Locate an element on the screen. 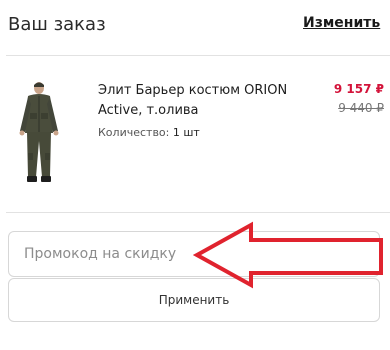 This screenshot has height=350, width=390. product-name: Элит Барьер костюм ORION Active, т.олива is located at coordinates (198, 101).